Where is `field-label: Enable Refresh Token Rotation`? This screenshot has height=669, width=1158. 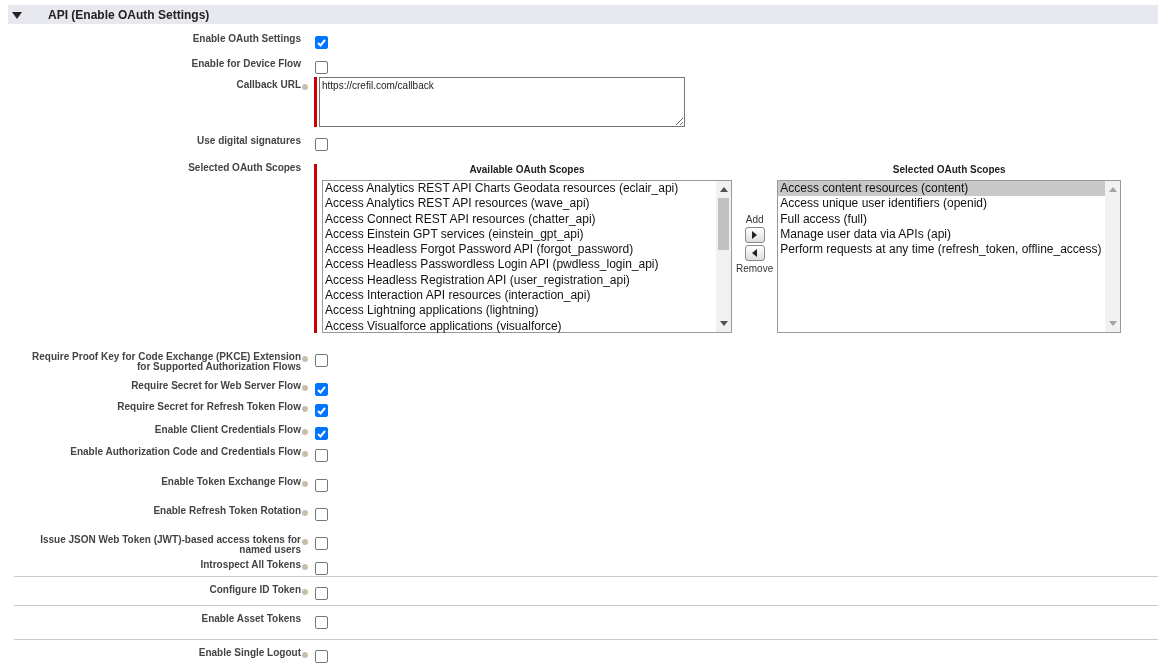 field-label: Enable Refresh Token Rotation is located at coordinates (227, 511).